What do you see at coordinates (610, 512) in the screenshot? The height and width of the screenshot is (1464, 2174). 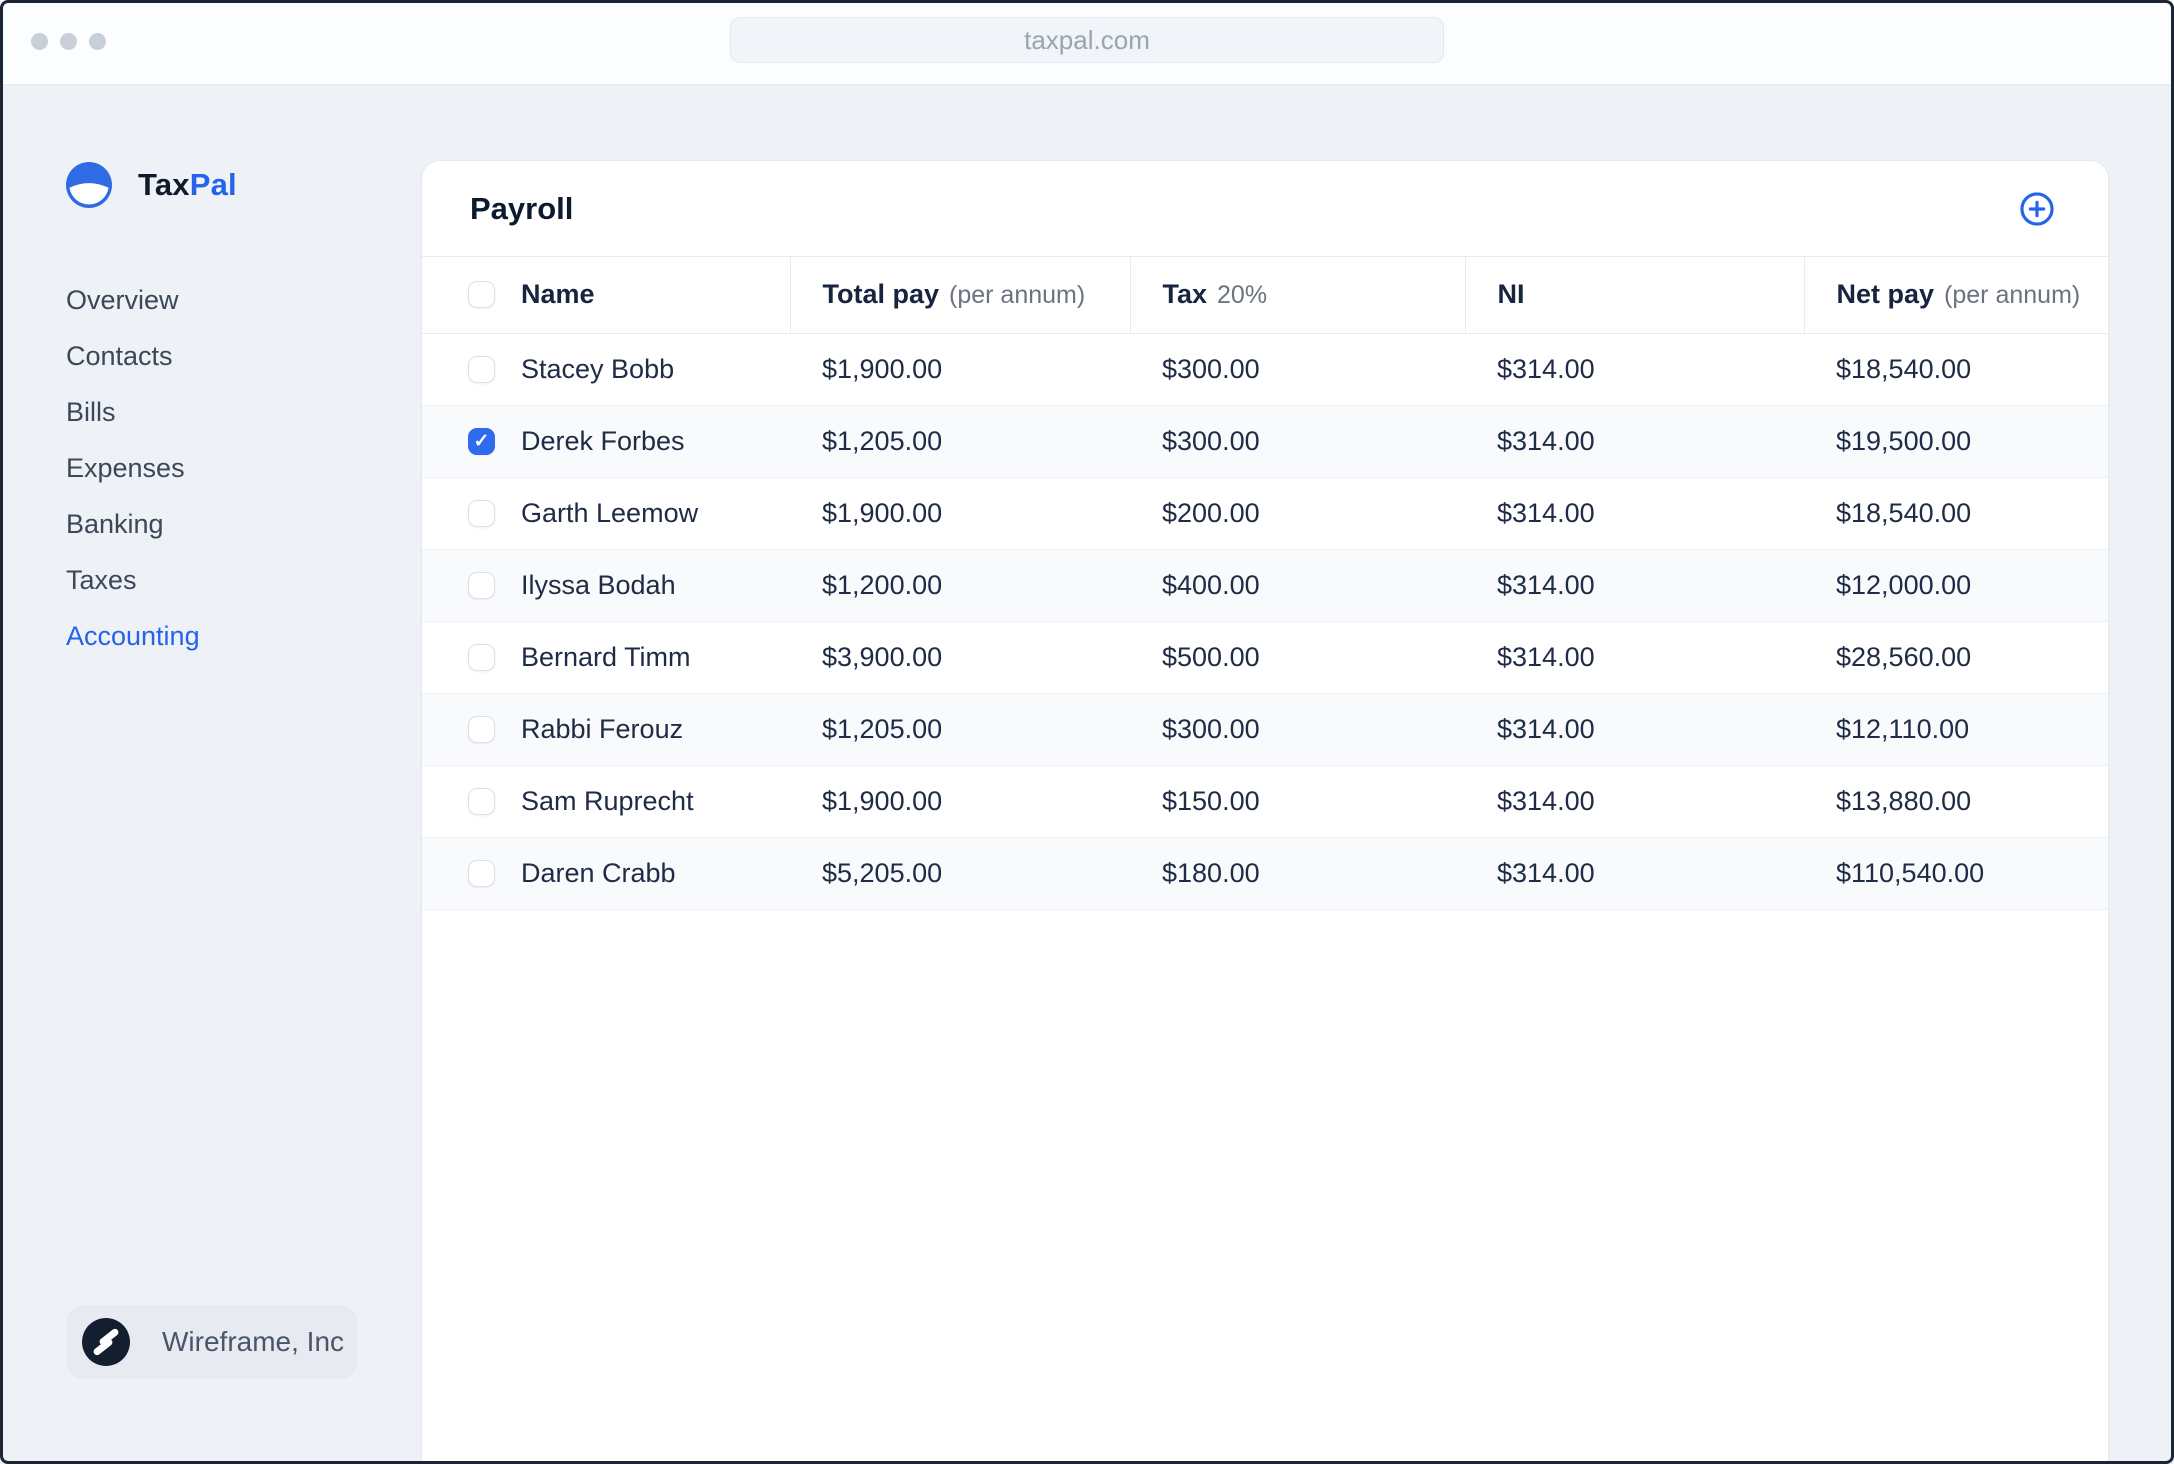 I see `employee-name: Garth Leemow` at bounding box center [610, 512].